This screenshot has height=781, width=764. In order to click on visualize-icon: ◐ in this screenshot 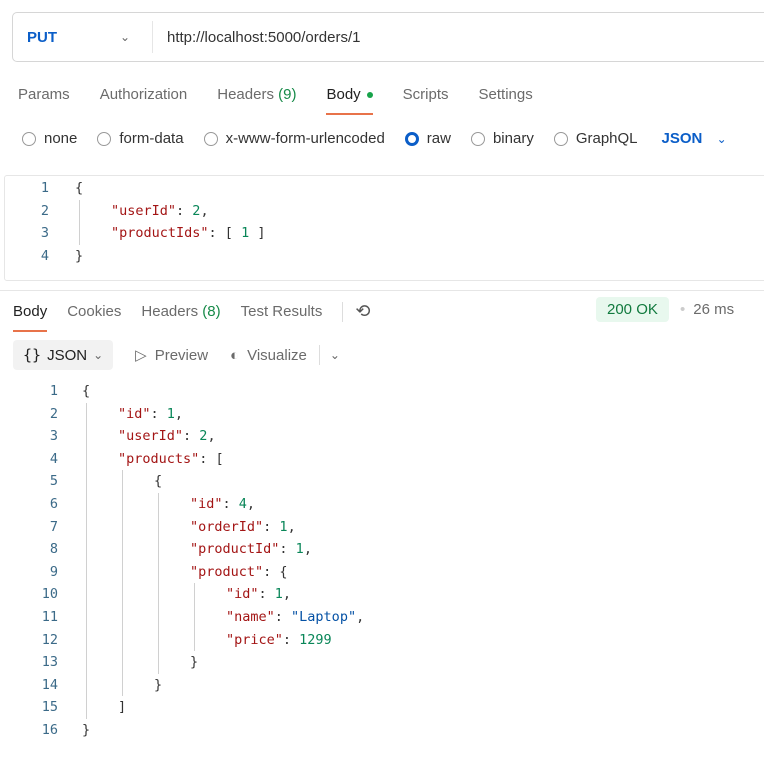, I will do `click(235, 355)`.